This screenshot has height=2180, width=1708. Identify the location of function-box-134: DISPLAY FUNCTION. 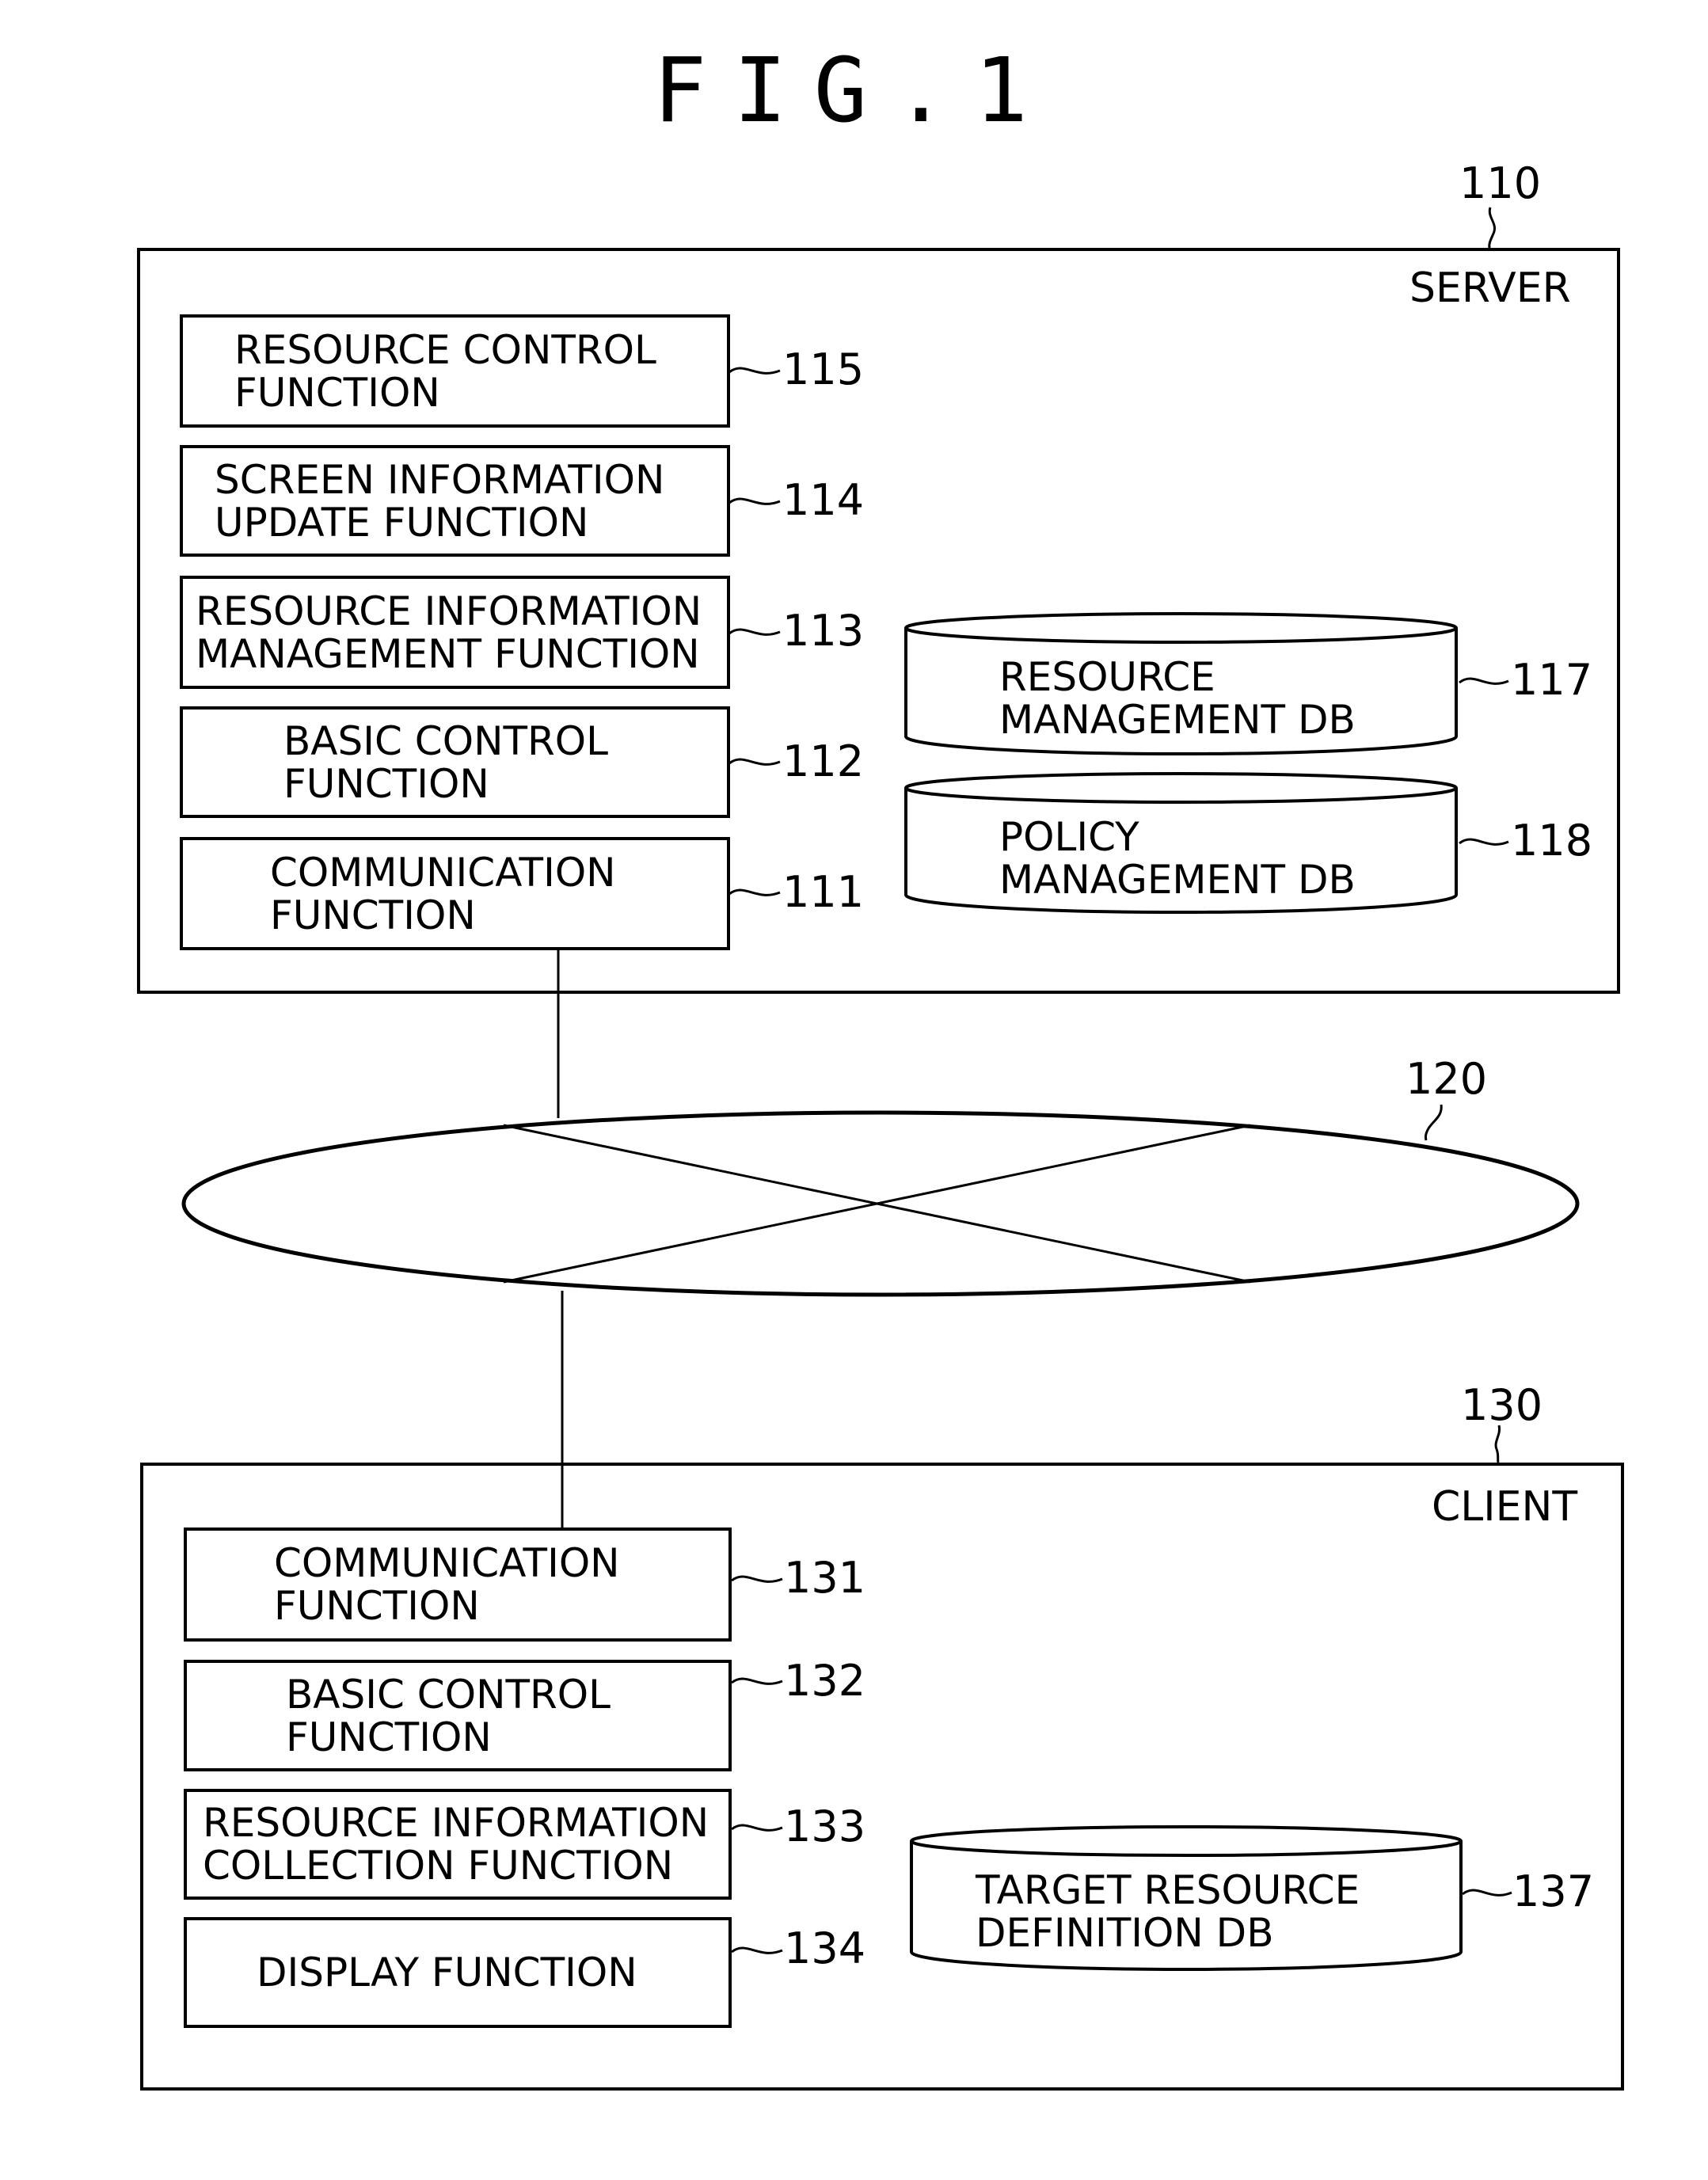
(458, 1972).